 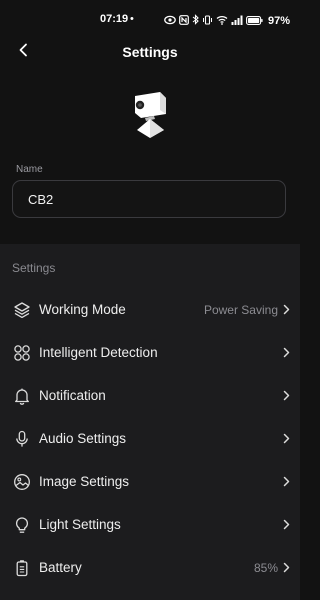 I want to click on setting-row-notification: Notification, so click(x=150, y=395).